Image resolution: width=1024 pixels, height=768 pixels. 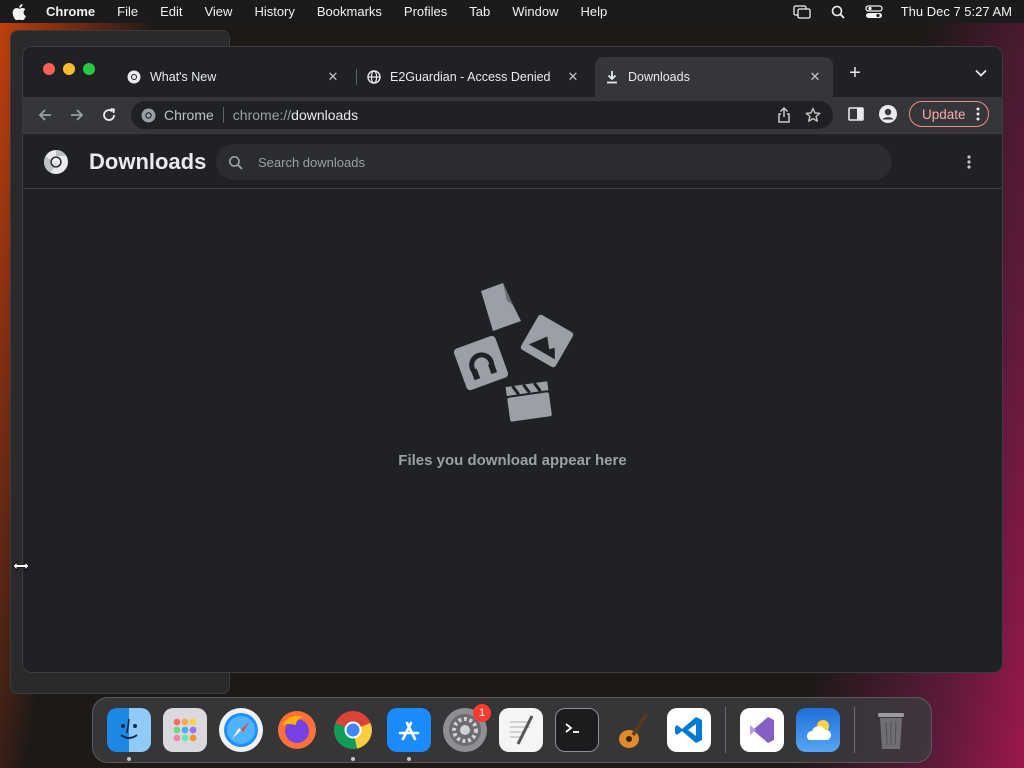 What do you see at coordinates (594, 11) in the screenshot?
I see `menu-help: Help` at bounding box center [594, 11].